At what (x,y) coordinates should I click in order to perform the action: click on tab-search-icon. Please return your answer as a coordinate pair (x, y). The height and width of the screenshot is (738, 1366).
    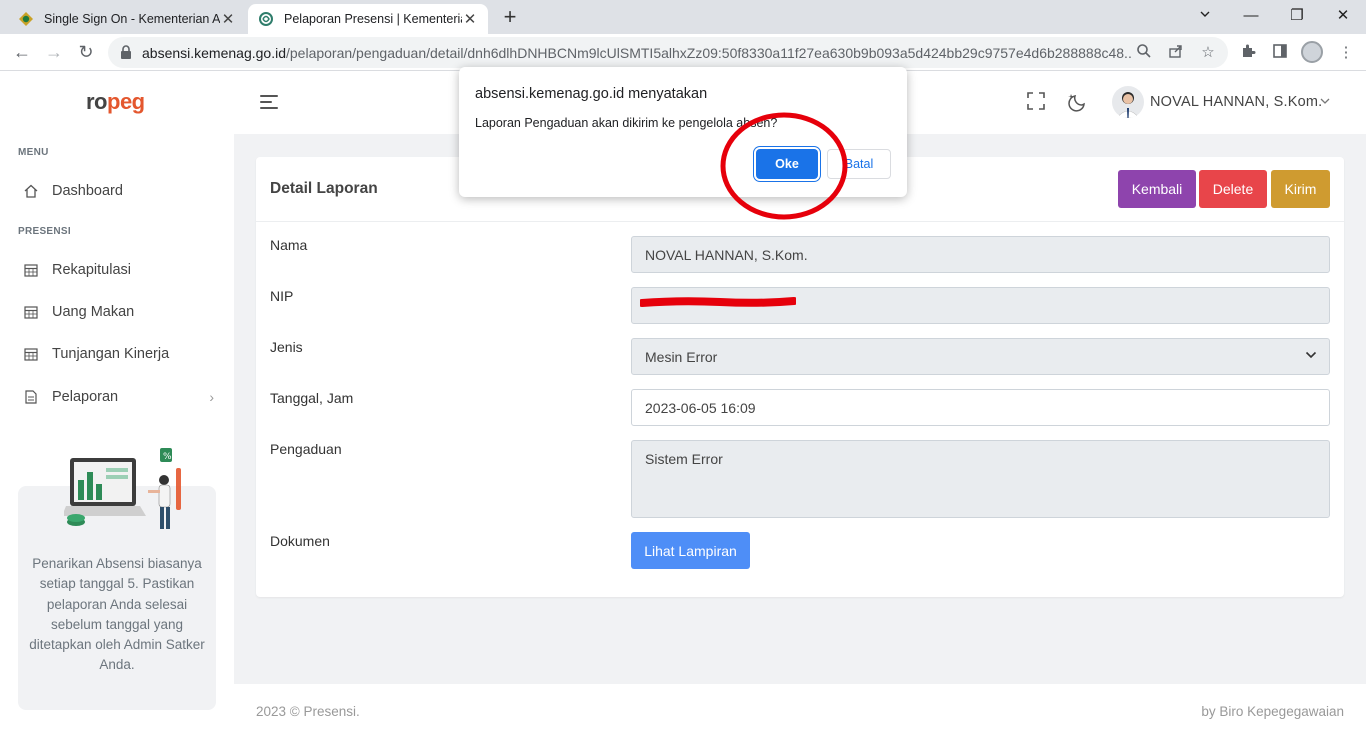
    Looking at the image, I should click on (1205, 16).